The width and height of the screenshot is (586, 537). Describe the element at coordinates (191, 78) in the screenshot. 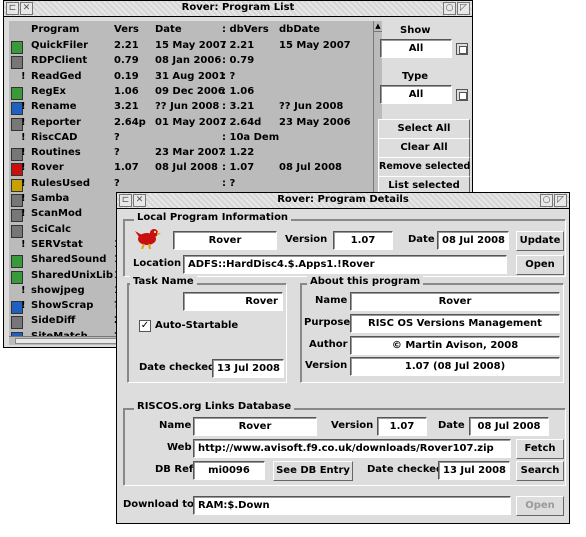

I see `list-row: ! ReadGed 0.19 31 Aug 2001: ?` at that location.